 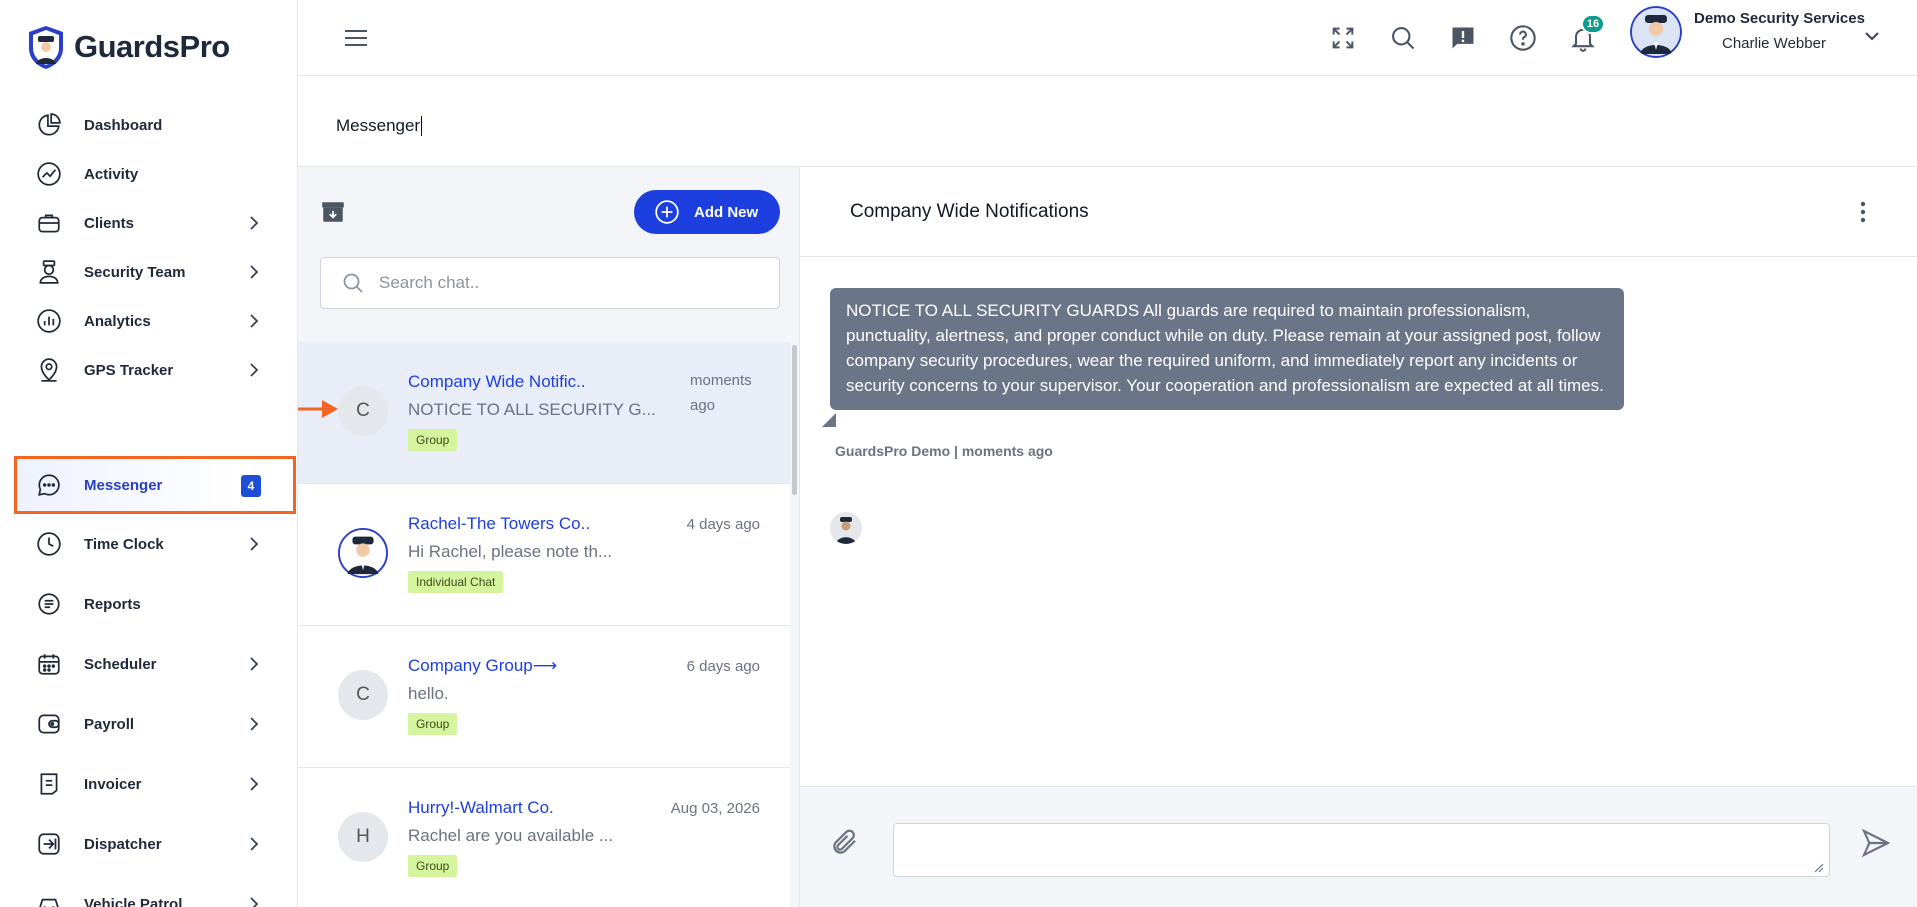 What do you see at coordinates (155, 784) in the screenshot?
I see `sidebar-item-invoicer: Invoicer` at bounding box center [155, 784].